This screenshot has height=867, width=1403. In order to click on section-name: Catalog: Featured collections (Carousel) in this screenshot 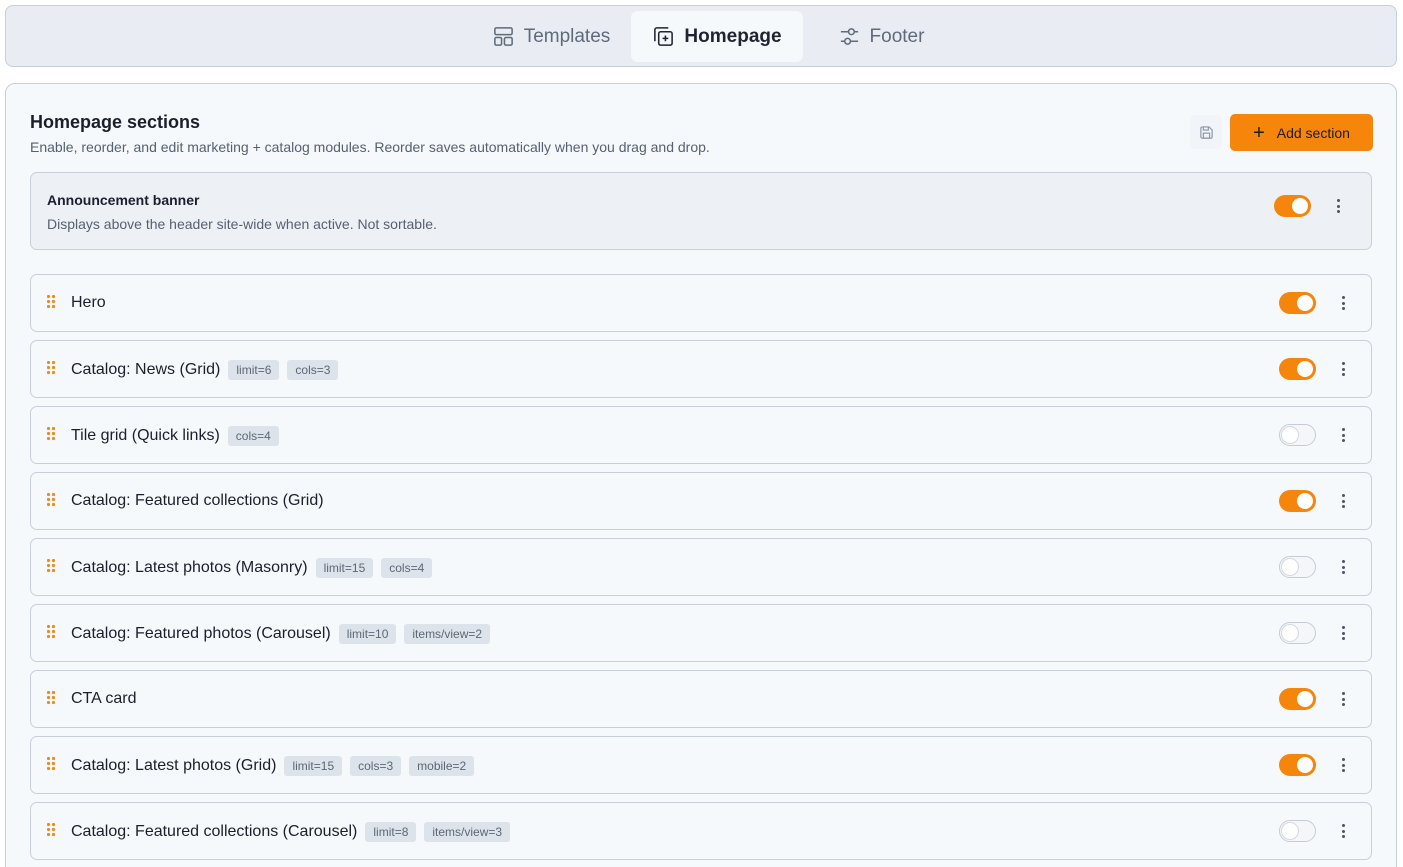, I will do `click(214, 831)`.